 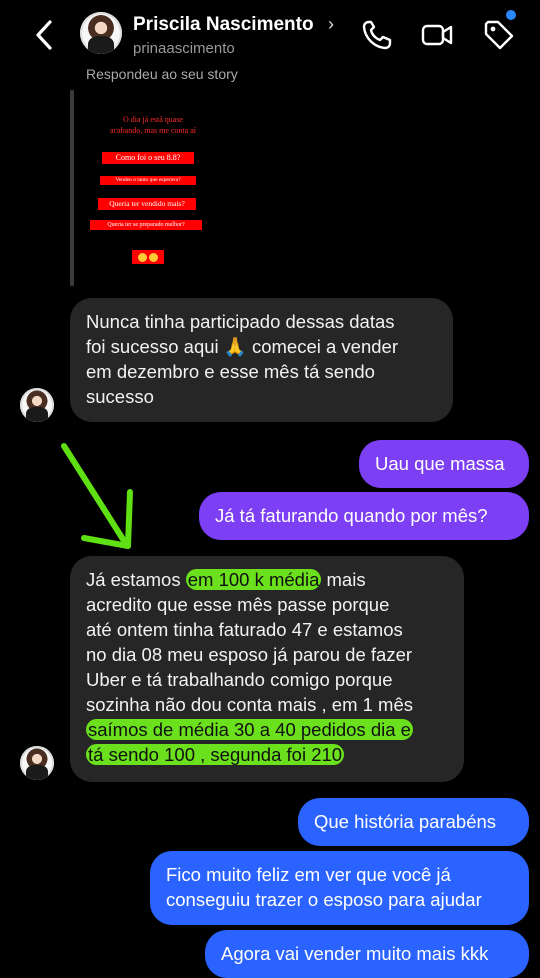 What do you see at coordinates (148, 158) in the screenshot?
I see `story-question-1: Como foi o seu 8.8?` at bounding box center [148, 158].